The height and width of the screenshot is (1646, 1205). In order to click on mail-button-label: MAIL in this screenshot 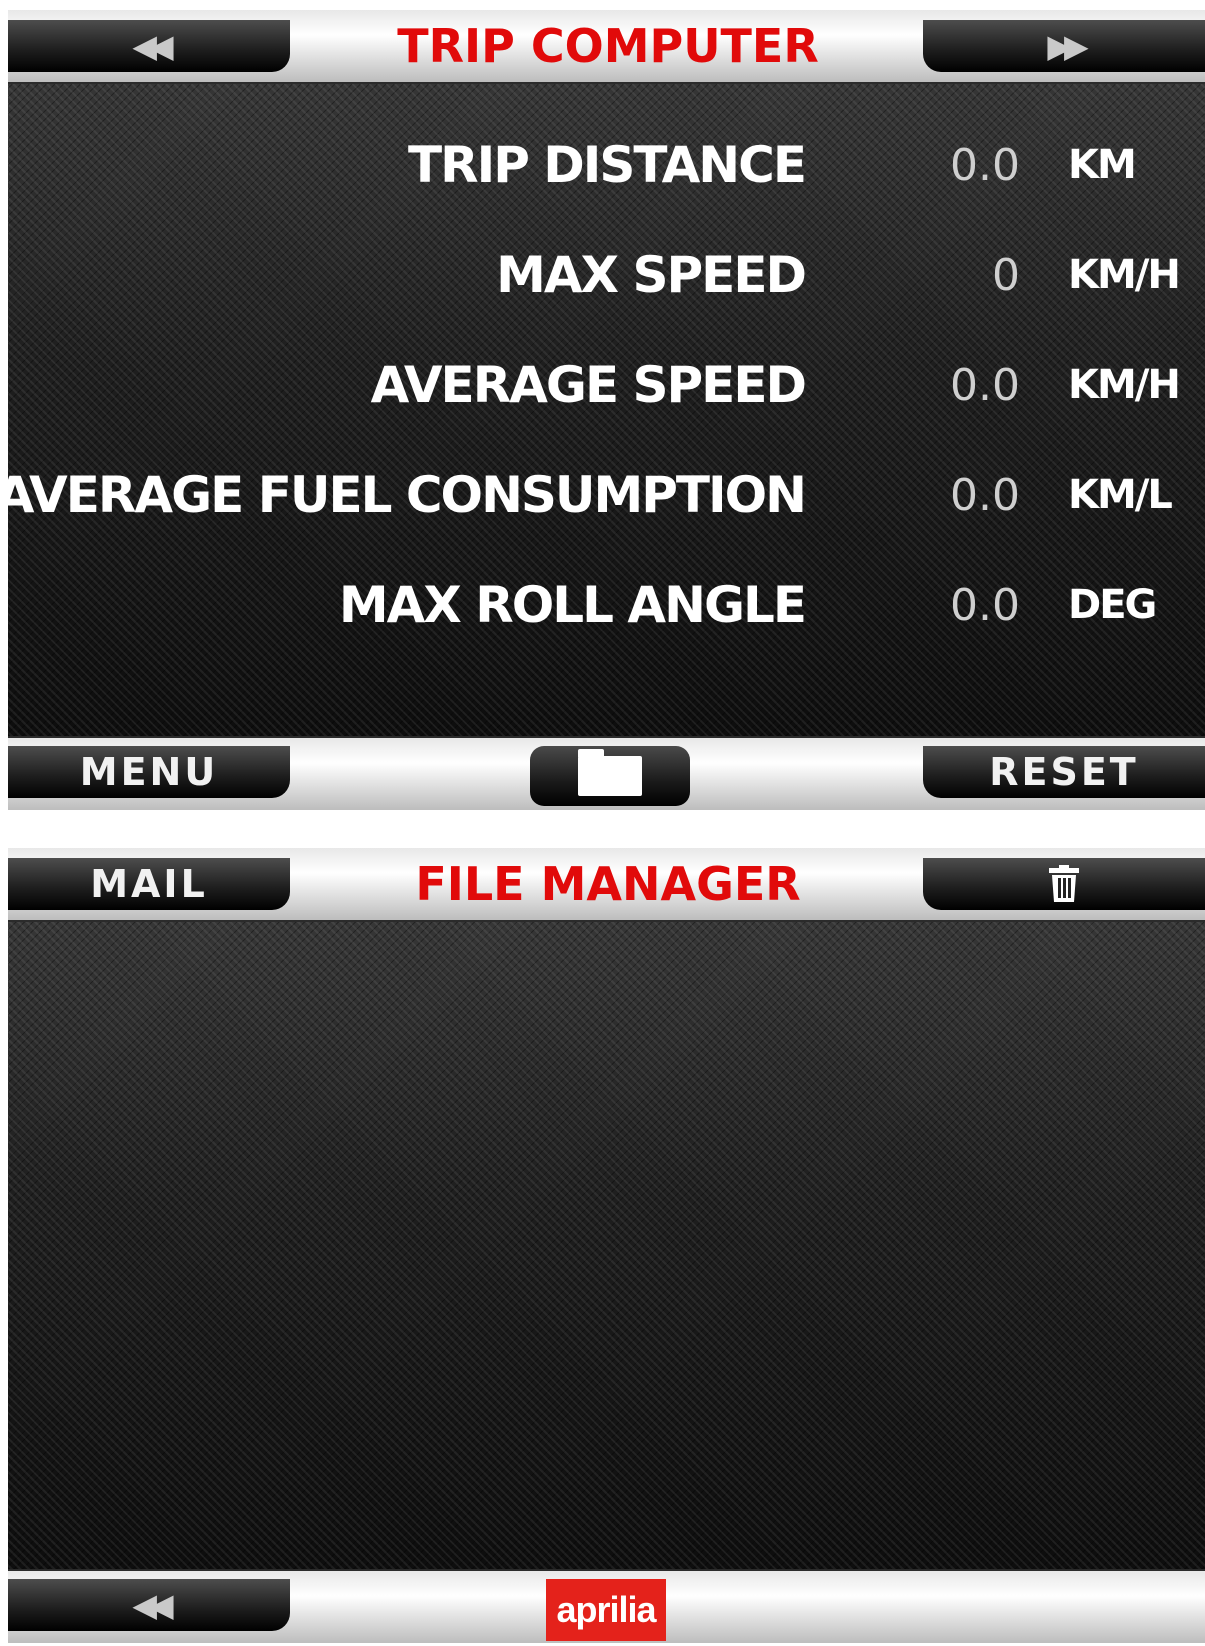, I will do `click(149, 884)`.